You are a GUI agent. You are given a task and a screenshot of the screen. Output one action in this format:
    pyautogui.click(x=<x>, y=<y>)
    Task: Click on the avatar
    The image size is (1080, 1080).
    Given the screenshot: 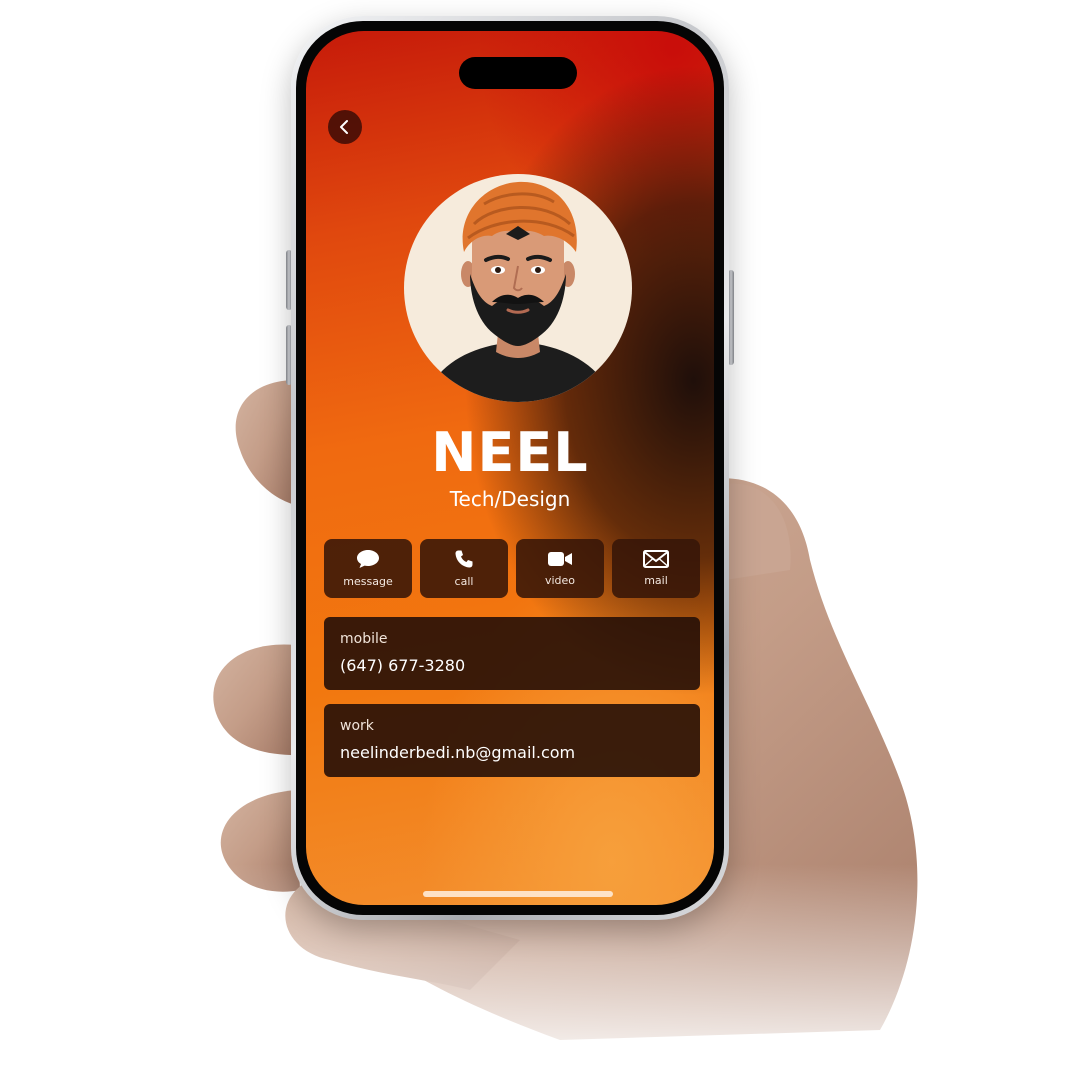 What is the action you would take?
    pyautogui.click(x=518, y=288)
    